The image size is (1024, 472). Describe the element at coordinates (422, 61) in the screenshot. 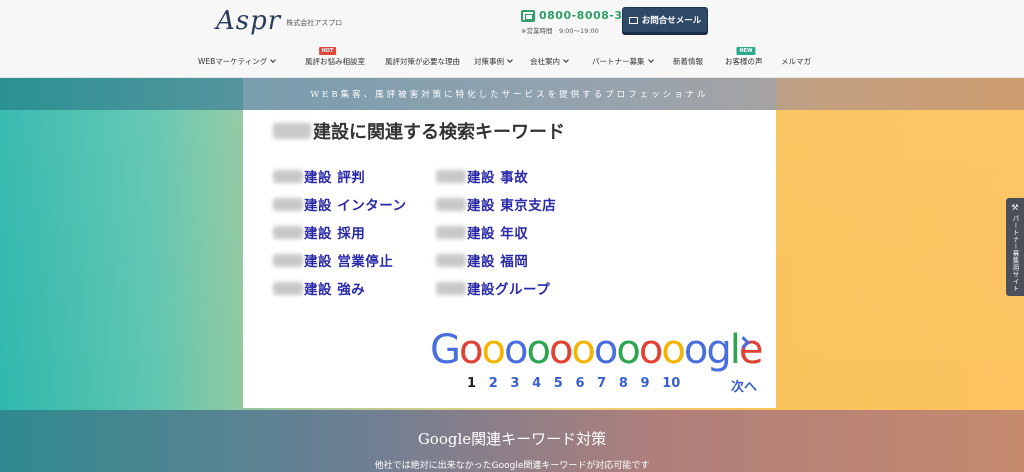

I see `nav-label: 風評対策が必要な理由` at that location.